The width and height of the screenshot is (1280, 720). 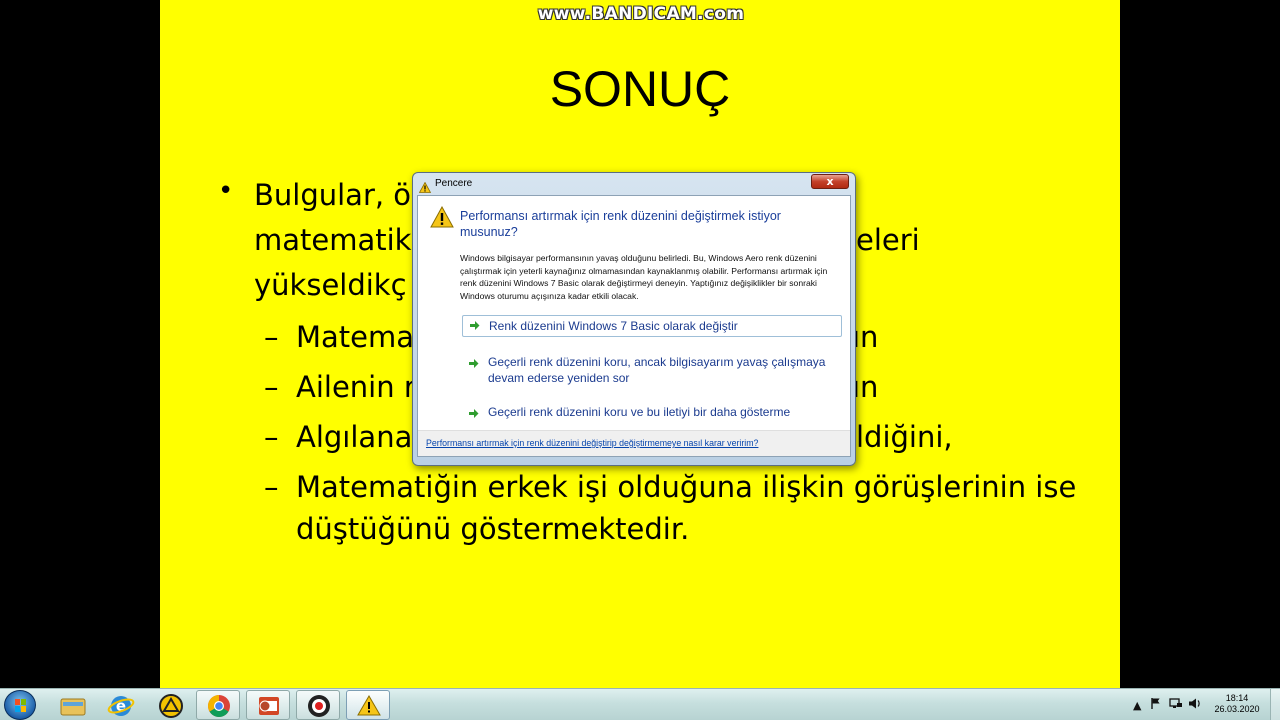 What do you see at coordinates (442, 218) in the screenshot?
I see `warning-icon` at bounding box center [442, 218].